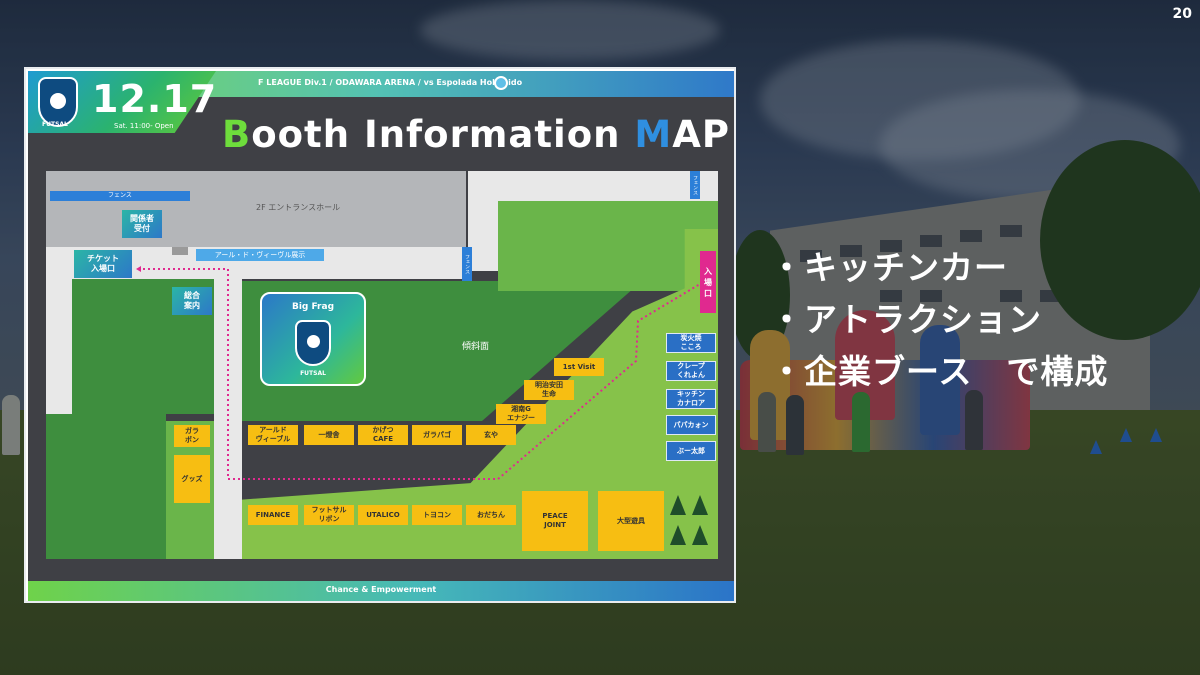 The width and height of the screenshot is (1200, 675). What do you see at coordinates (329, 515) in the screenshot?
I see `booth: フットサル リボン` at bounding box center [329, 515].